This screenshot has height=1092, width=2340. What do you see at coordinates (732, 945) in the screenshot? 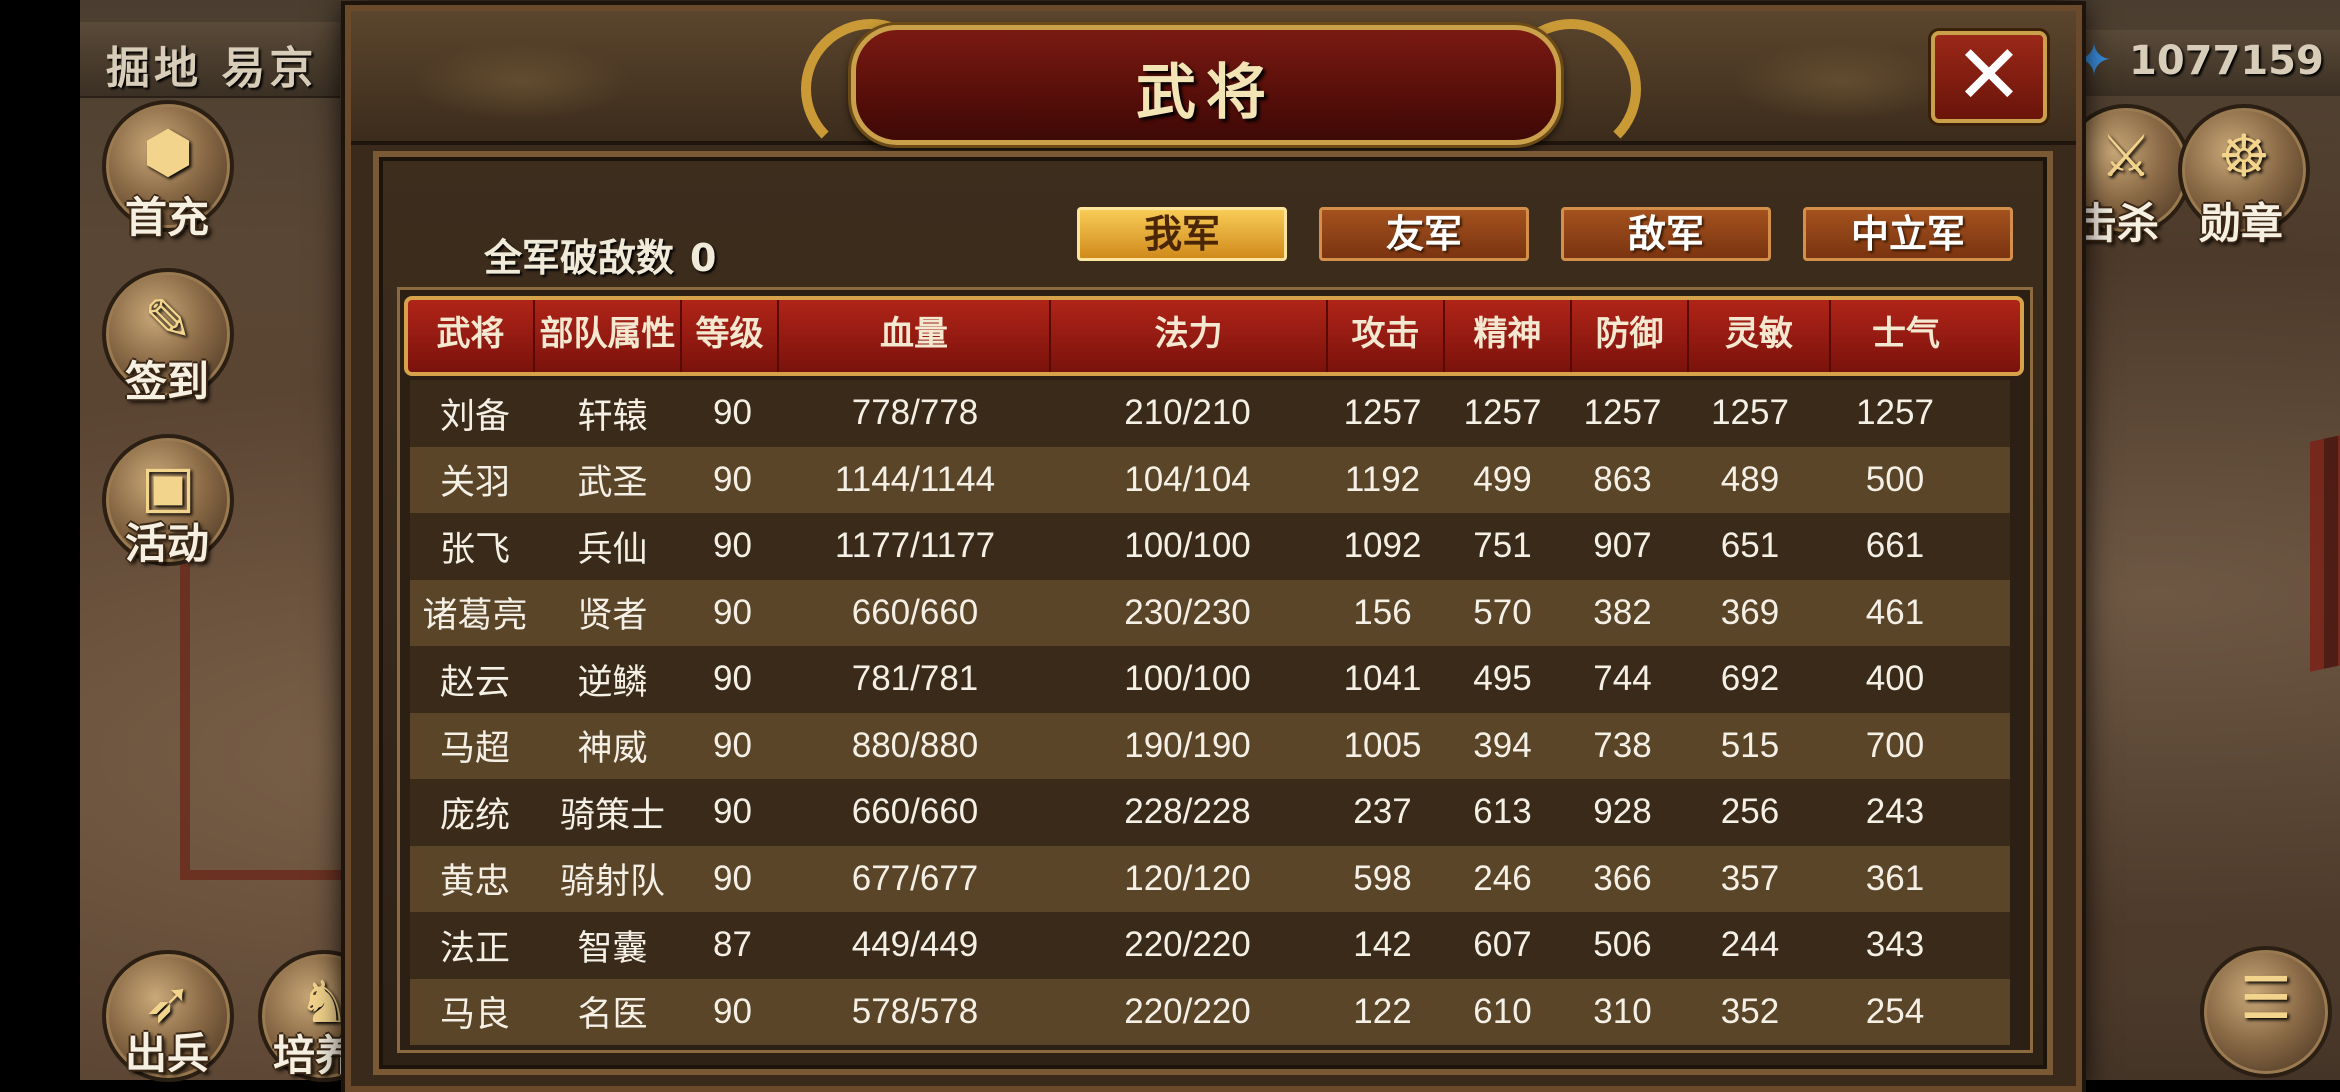
I see `cell-level: 87` at bounding box center [732, 945].